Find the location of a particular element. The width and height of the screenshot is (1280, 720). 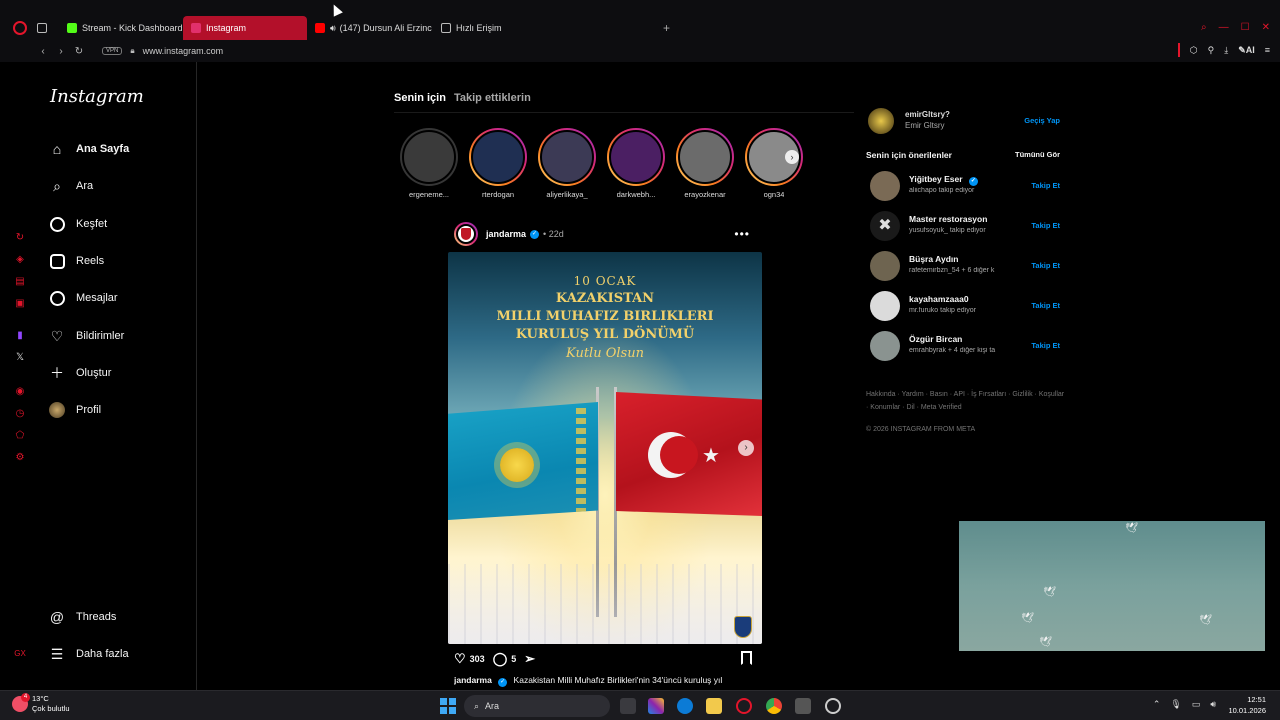

nav-home: ⌂ Ana Sayfa is located at coordinates (88, 149).